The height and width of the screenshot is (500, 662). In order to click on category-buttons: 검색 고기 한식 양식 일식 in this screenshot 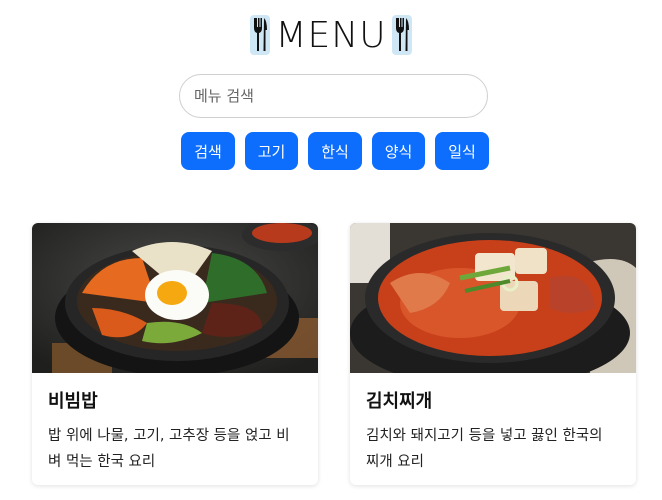, I will do `click(335, 151)`.